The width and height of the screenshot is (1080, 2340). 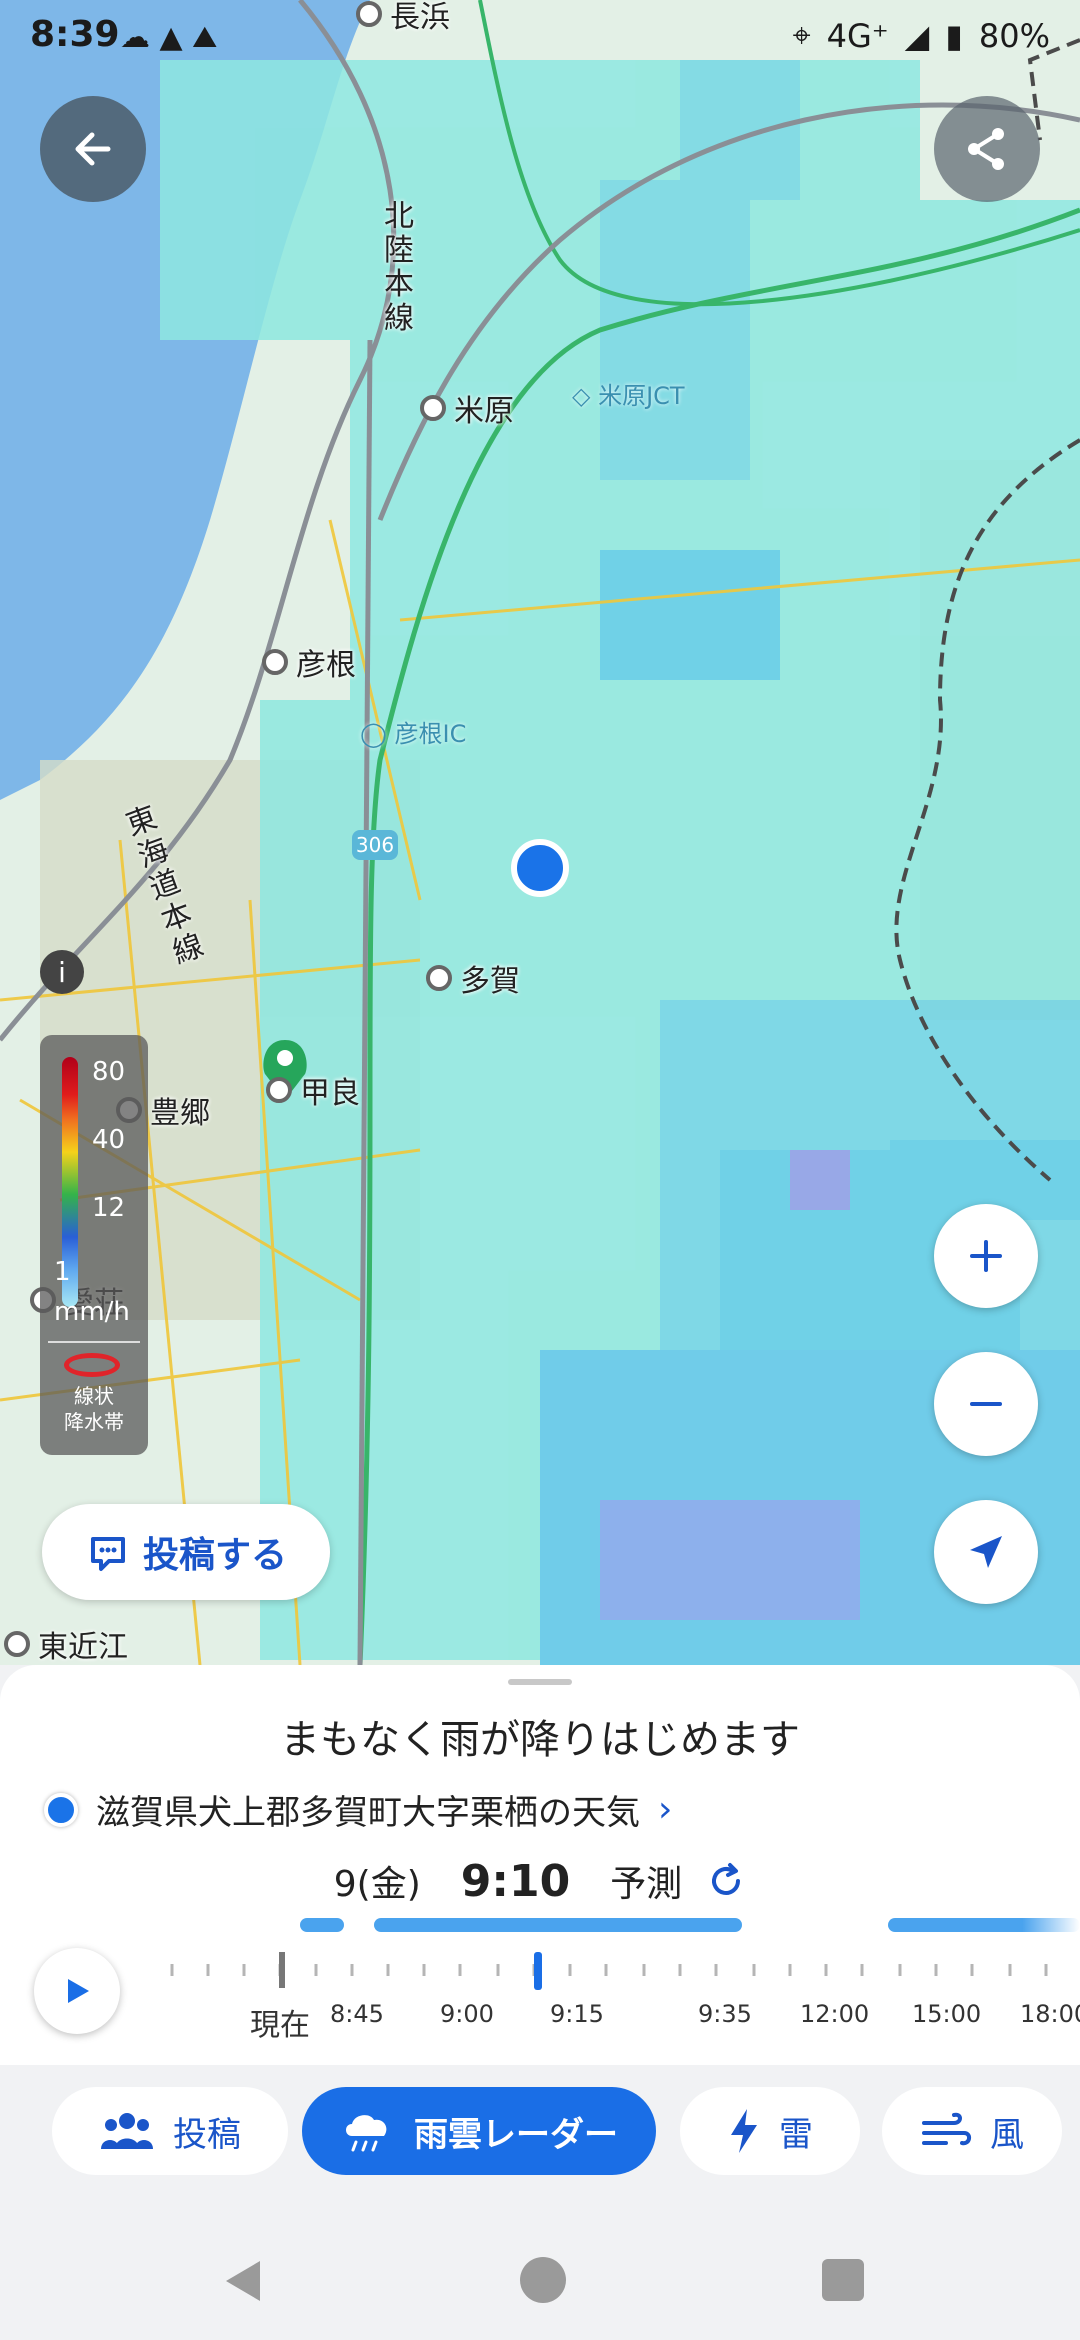 What do you see at coordinates (62, 972) in the screenshot?
I see `svg-text: i` at bounding box center [62, 972].